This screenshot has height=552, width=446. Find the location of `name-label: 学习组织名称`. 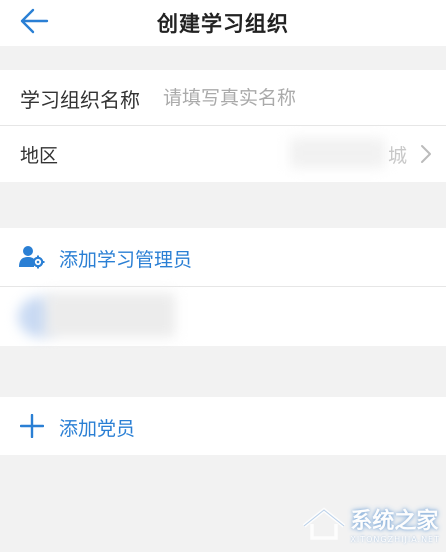

name-label: 学习组织名称 is located at coordinates (80, 100).